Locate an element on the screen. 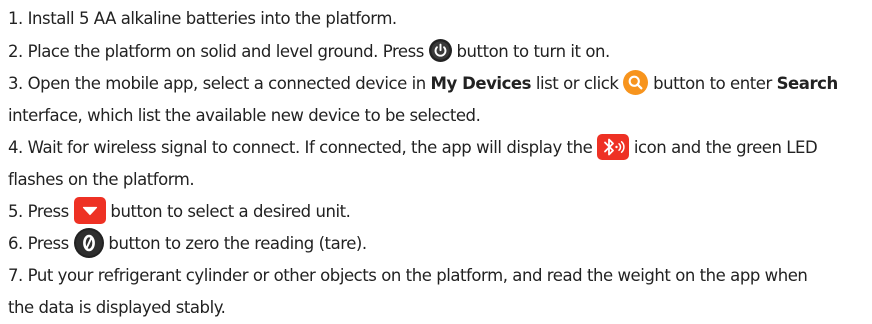  step-2-text-end: button to turn it on. is located at coordinates (533, 51).